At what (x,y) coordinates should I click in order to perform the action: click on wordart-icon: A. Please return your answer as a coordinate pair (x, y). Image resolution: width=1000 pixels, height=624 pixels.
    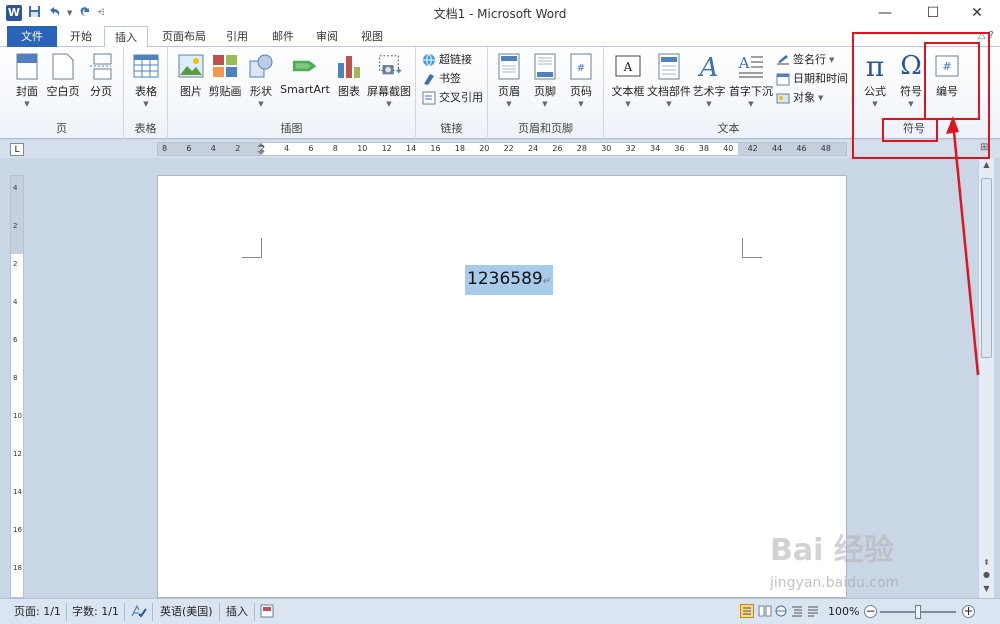
    Looking at the image, I should click on (709, 66).